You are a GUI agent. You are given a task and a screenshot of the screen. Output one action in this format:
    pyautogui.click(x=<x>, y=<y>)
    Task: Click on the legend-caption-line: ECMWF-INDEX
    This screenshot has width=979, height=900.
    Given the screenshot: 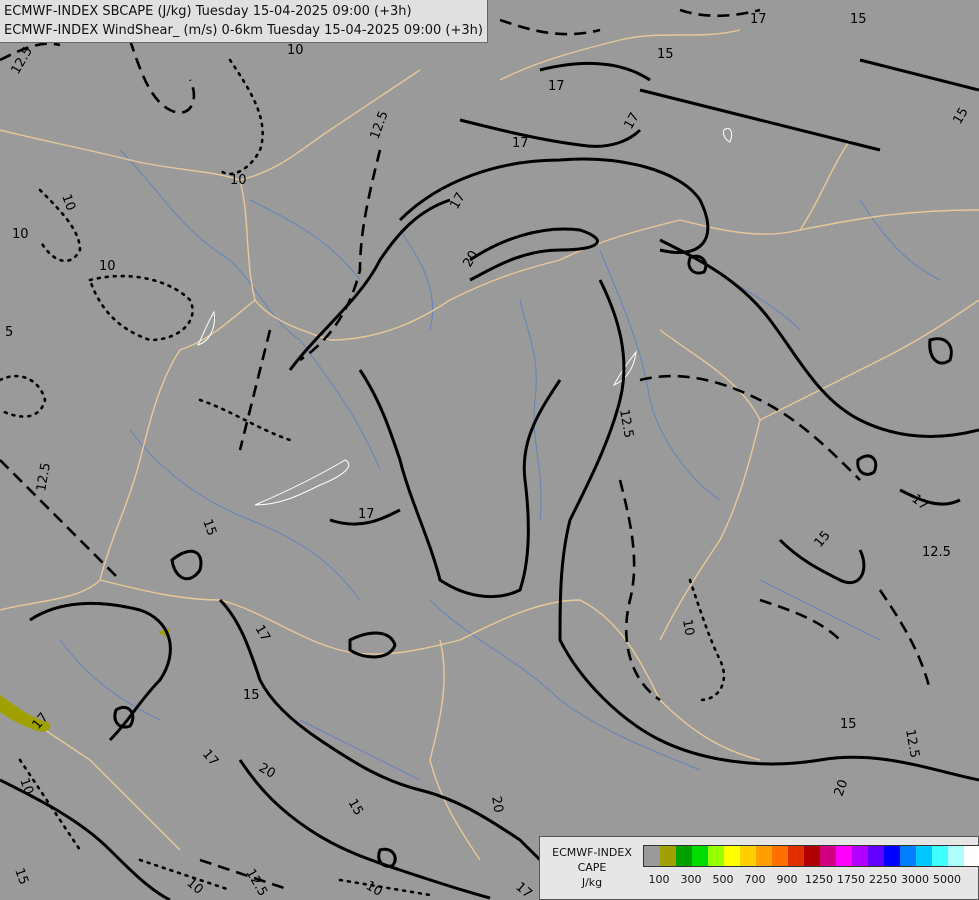 What is the action you would take?
    pyautogui.click(x=592, y=852)
    